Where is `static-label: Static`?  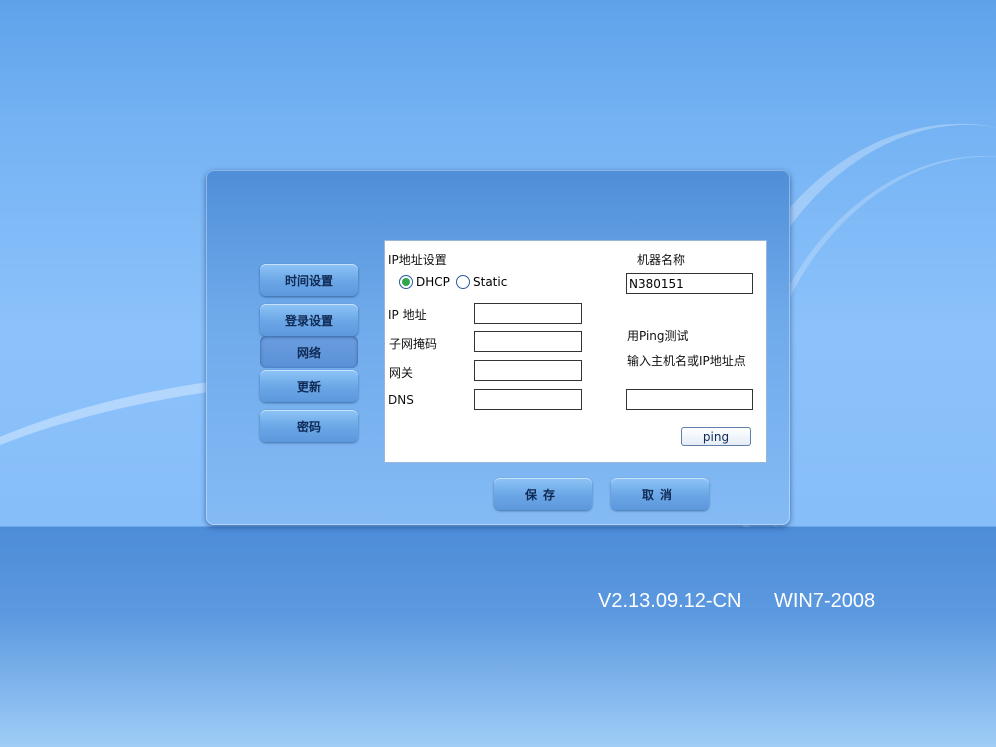 static-label: Static is located at coordinates (490, 282).